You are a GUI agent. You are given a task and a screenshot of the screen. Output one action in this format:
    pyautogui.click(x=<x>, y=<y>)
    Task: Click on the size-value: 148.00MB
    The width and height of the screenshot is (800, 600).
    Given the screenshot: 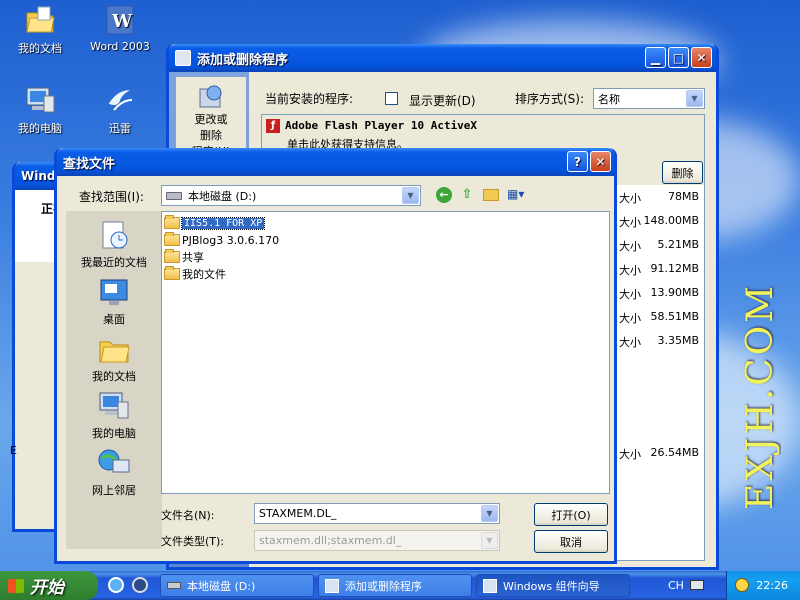 What is the action you would take?
    pyautogui.click(x=671, y=220)
    